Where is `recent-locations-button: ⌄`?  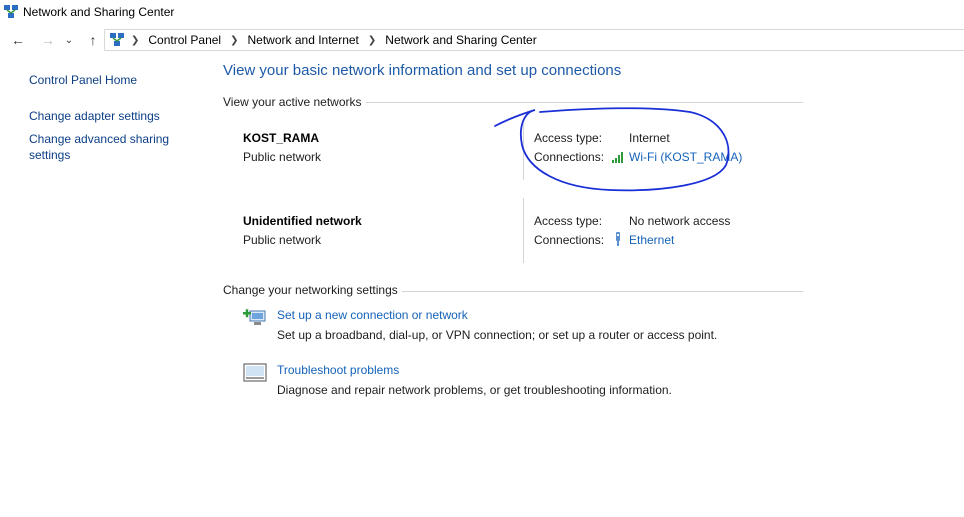
recent-locations-button: ⌄ is located at coordinates (69, 40).